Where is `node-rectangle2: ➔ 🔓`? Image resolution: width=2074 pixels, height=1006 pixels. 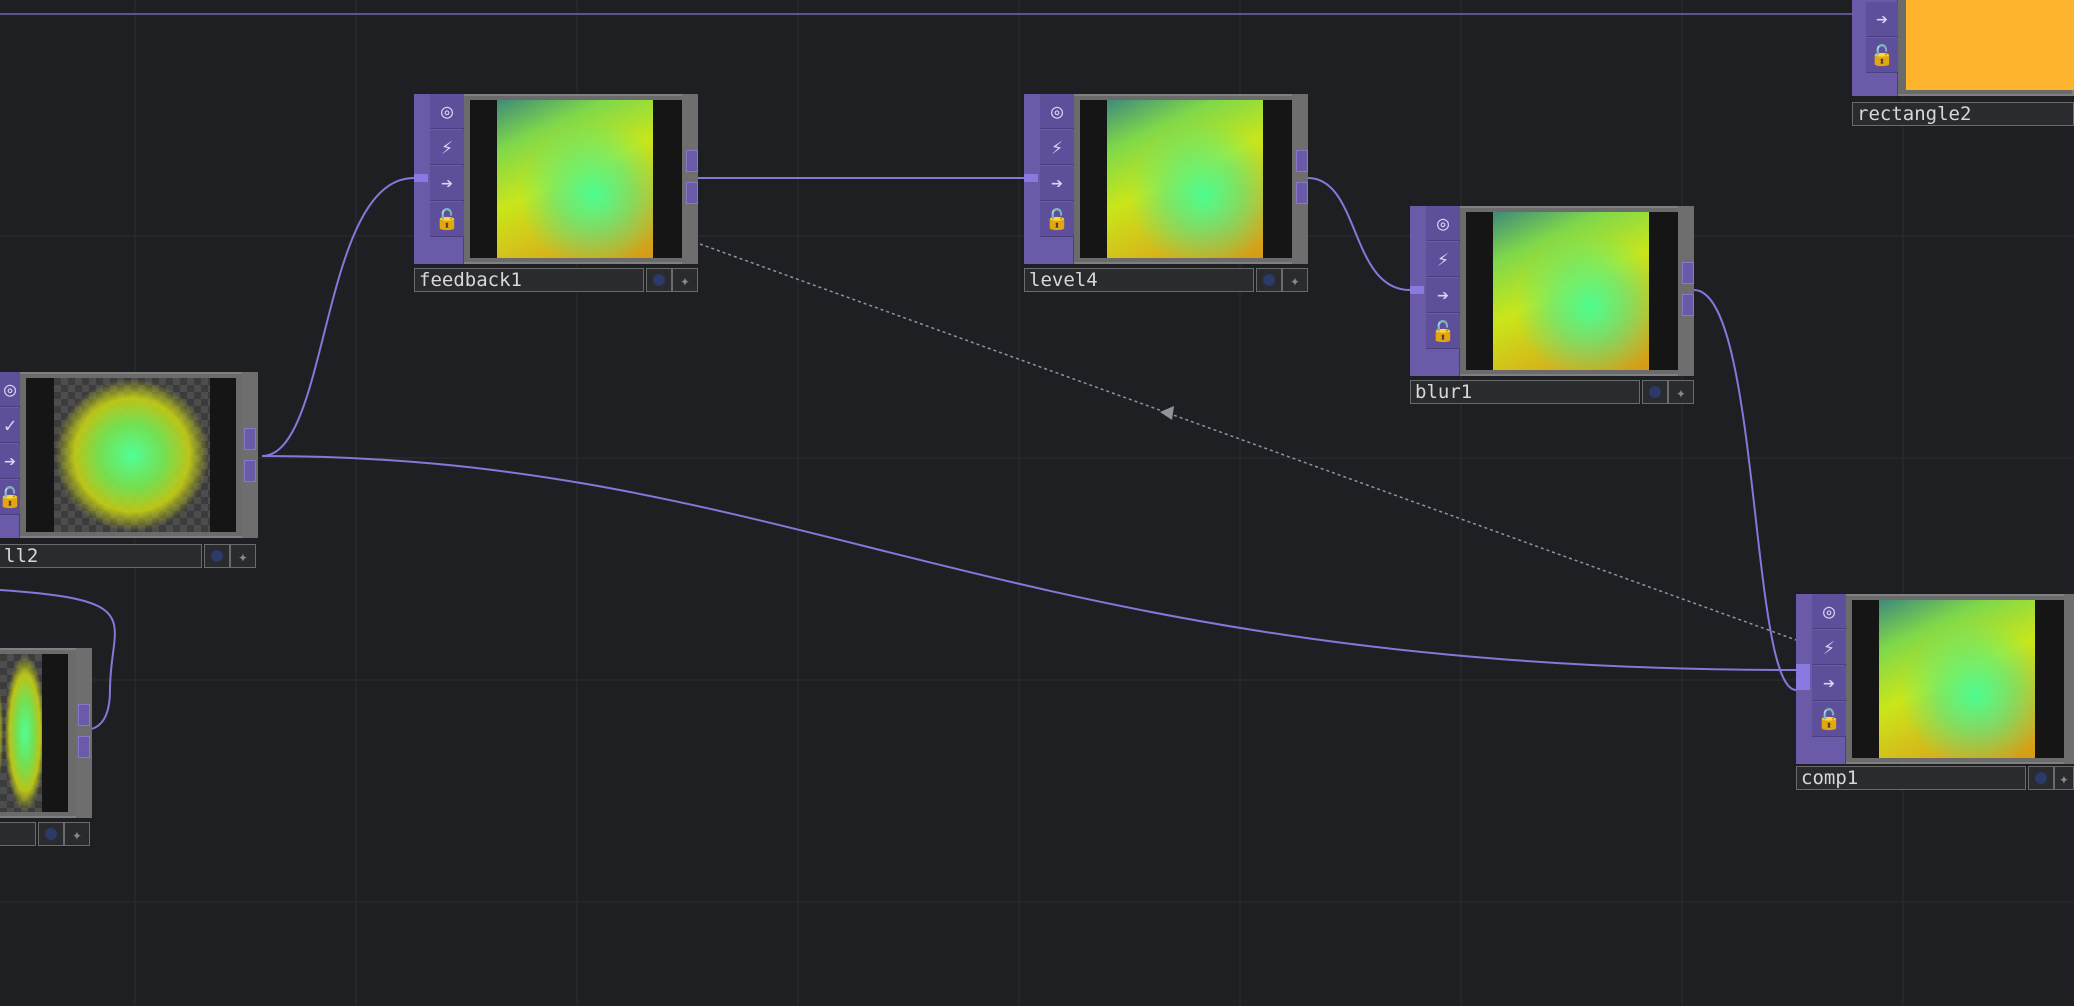
node-rectangle2: ➔ 🔓 is located at coordinates (1963, 48).